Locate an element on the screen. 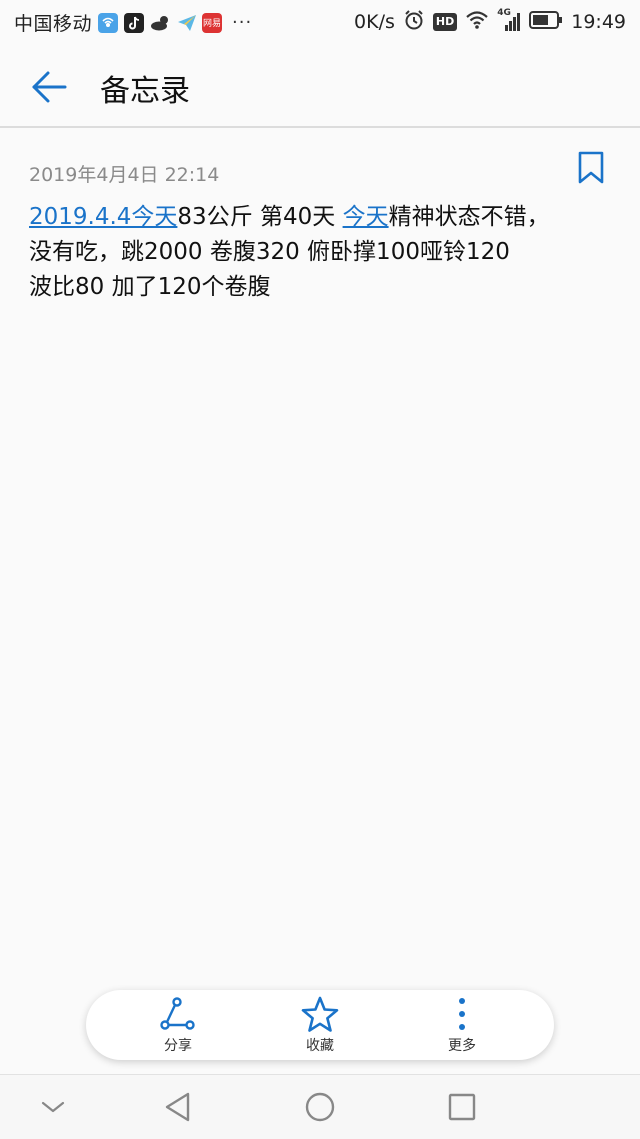 This screenshot has height=1139, width=640. tiktok-icon is located at coordinates (134, 22).